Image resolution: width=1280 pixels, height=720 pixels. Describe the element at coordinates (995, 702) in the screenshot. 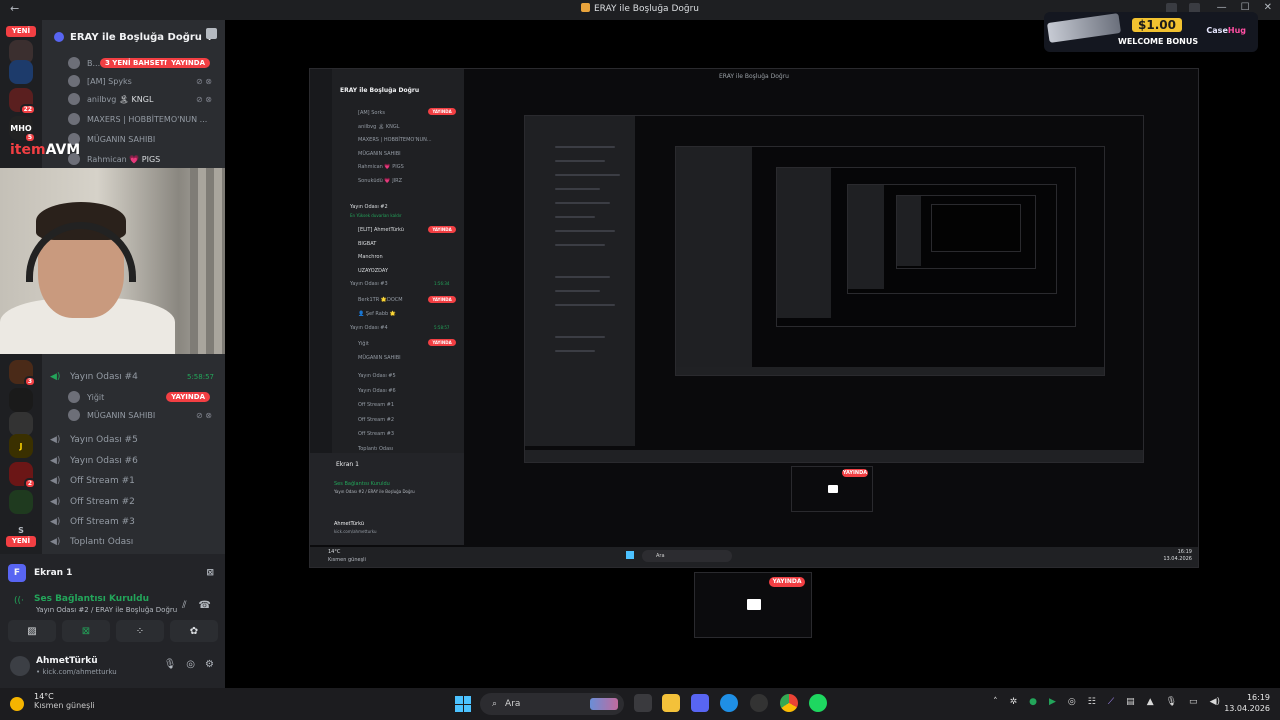

I see `tray-overflow-icon: ˄` at that location.